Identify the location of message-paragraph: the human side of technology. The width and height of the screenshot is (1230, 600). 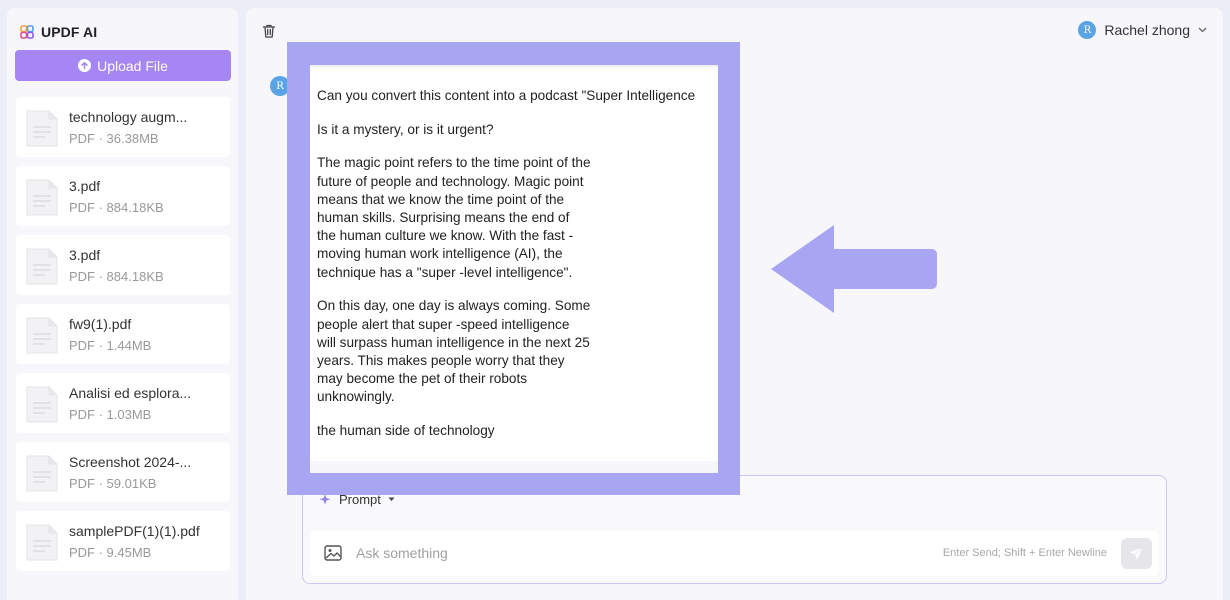
(406, 431).